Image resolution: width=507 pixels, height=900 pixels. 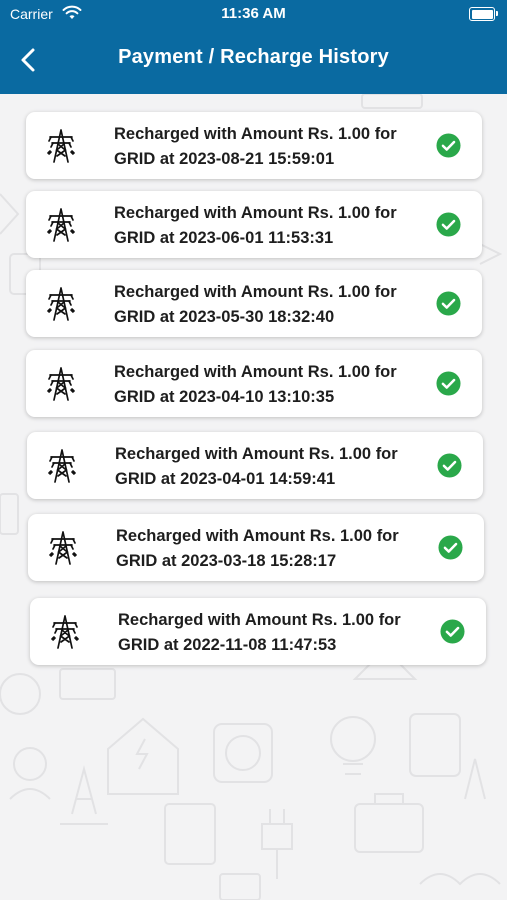 I want to click on history-item-line2: GRID at 2023-08-21 15:59:01, so click(x=224, y=159).